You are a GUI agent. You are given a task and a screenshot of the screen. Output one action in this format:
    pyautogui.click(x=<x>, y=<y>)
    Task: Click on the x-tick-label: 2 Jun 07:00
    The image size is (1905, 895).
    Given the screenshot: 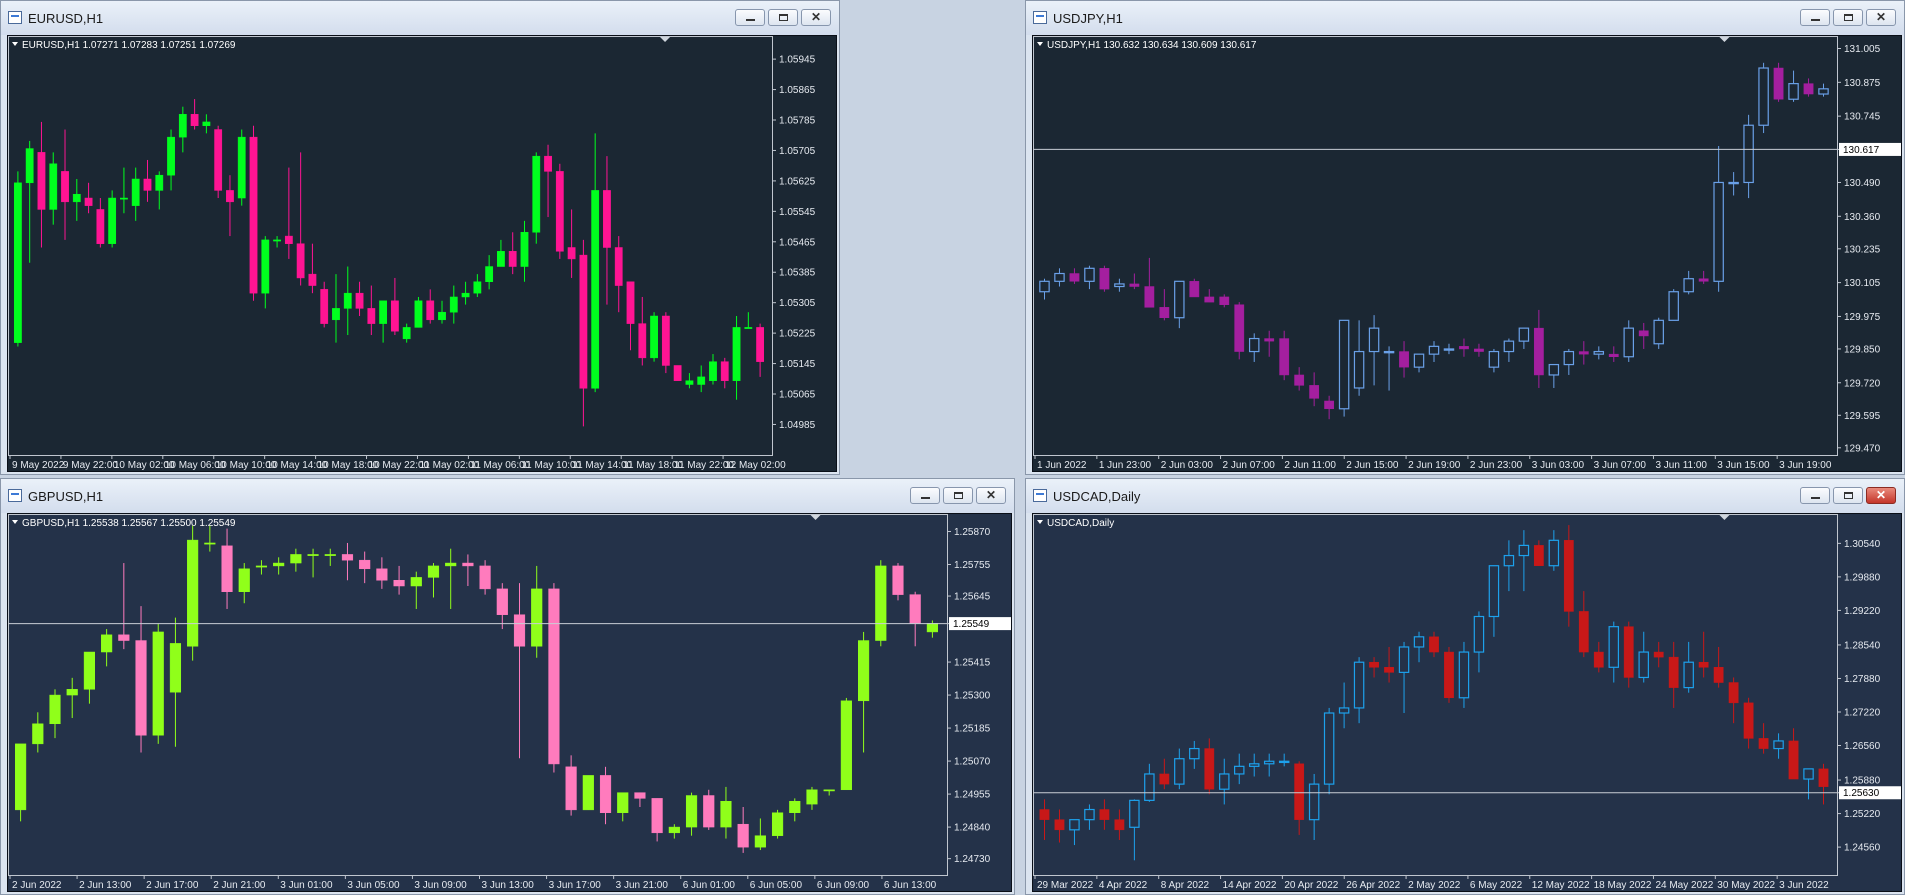 What is the action you would take?
    pyautogui.click(x=1249, y=465)
    